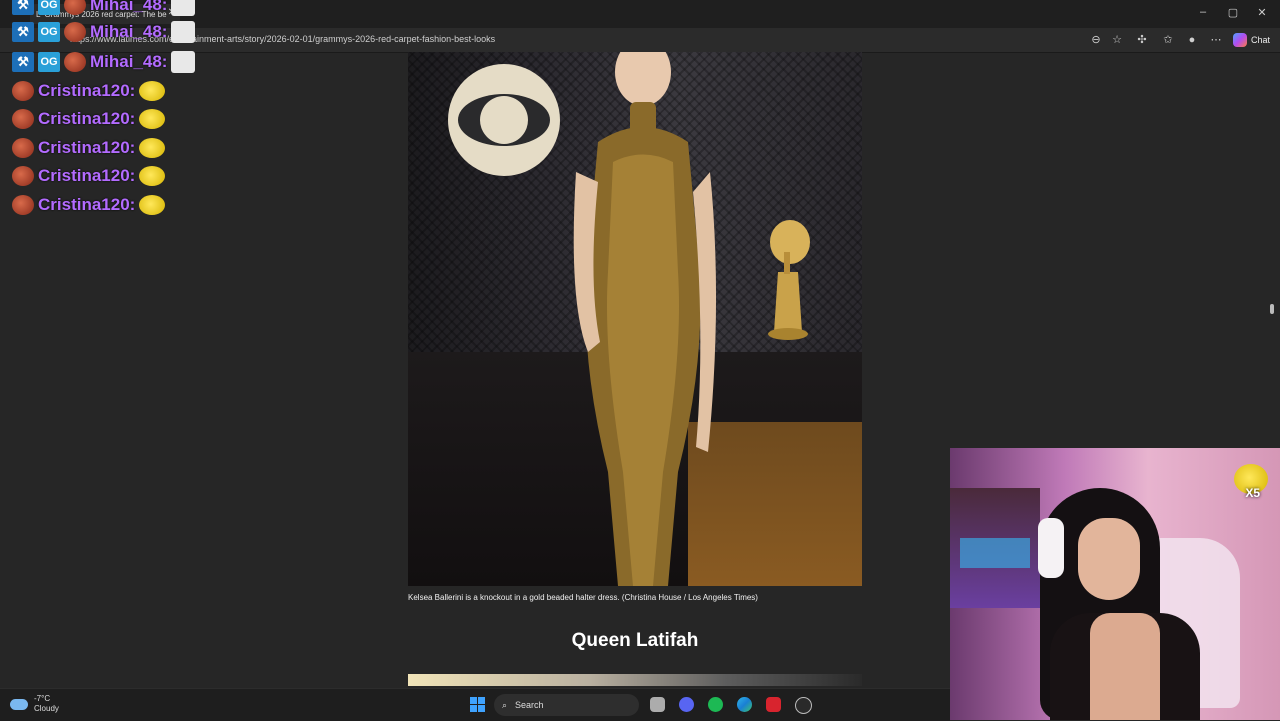 The width and height of the screenshot is (1280, 721). I want to click on more-menu-icon: ⋯, so click(1216, 40).